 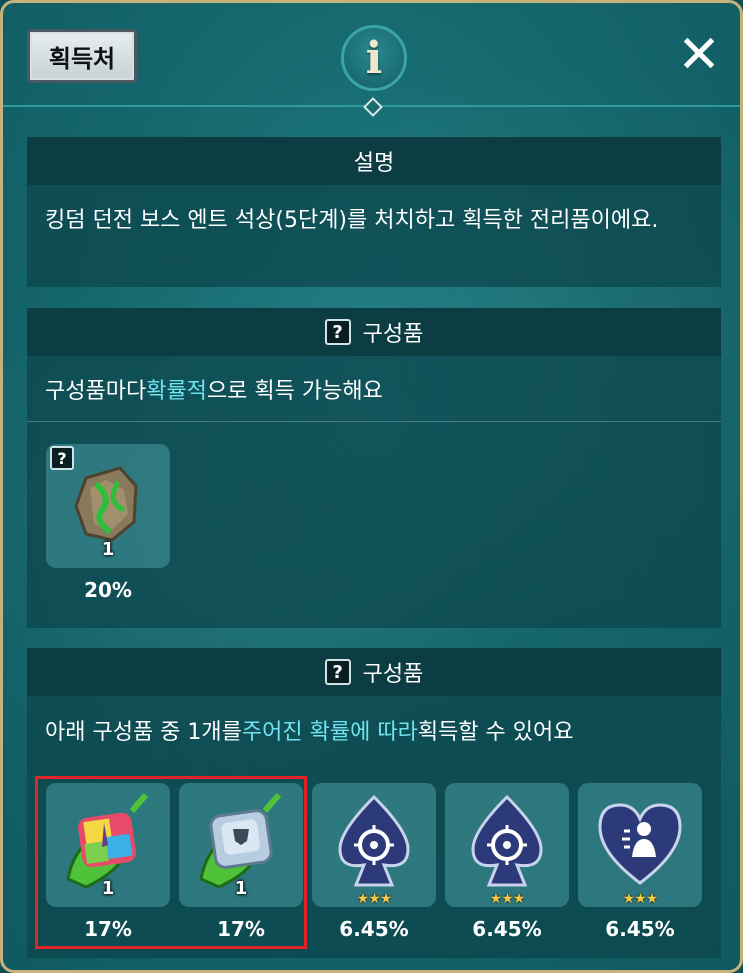 What do you see at coordinates (374, 161) in the screenshot?
I see `description-title: 설명` at bounding box center [374, 161].